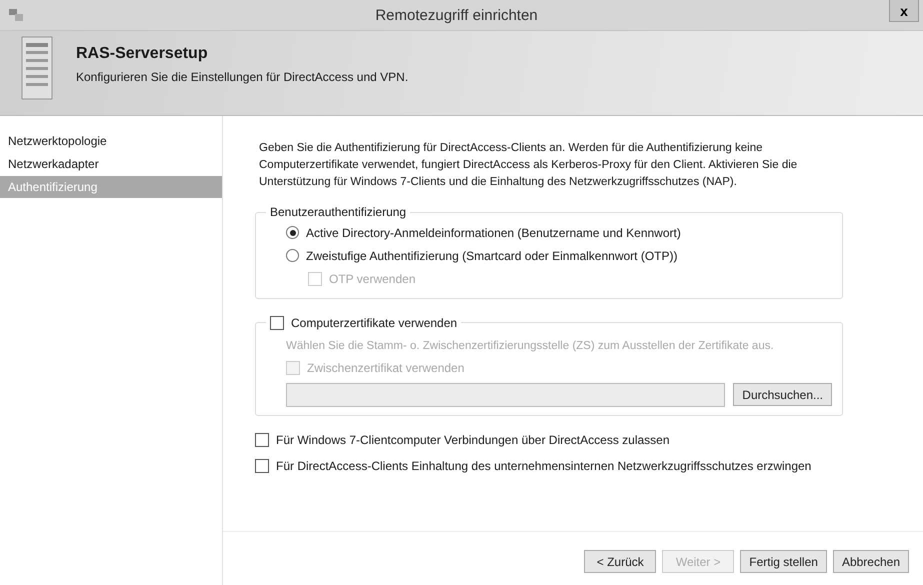 The width and height of the screenshot is (923, 585). I want to click on description-text: Geben Sie die Authentifizierung für DirectAccess-Clients an. Werden für die Authentifizierung keine Computerzertifikate verwendet, fungiert DirectAccess als Kerberos-Proxy für den Client. Aktivieren Sie die Unterstützung für Windows 7-Clients und die Einhaltung des Netzwerkzugriffsschutzes (NAP)., so click(528, 165).